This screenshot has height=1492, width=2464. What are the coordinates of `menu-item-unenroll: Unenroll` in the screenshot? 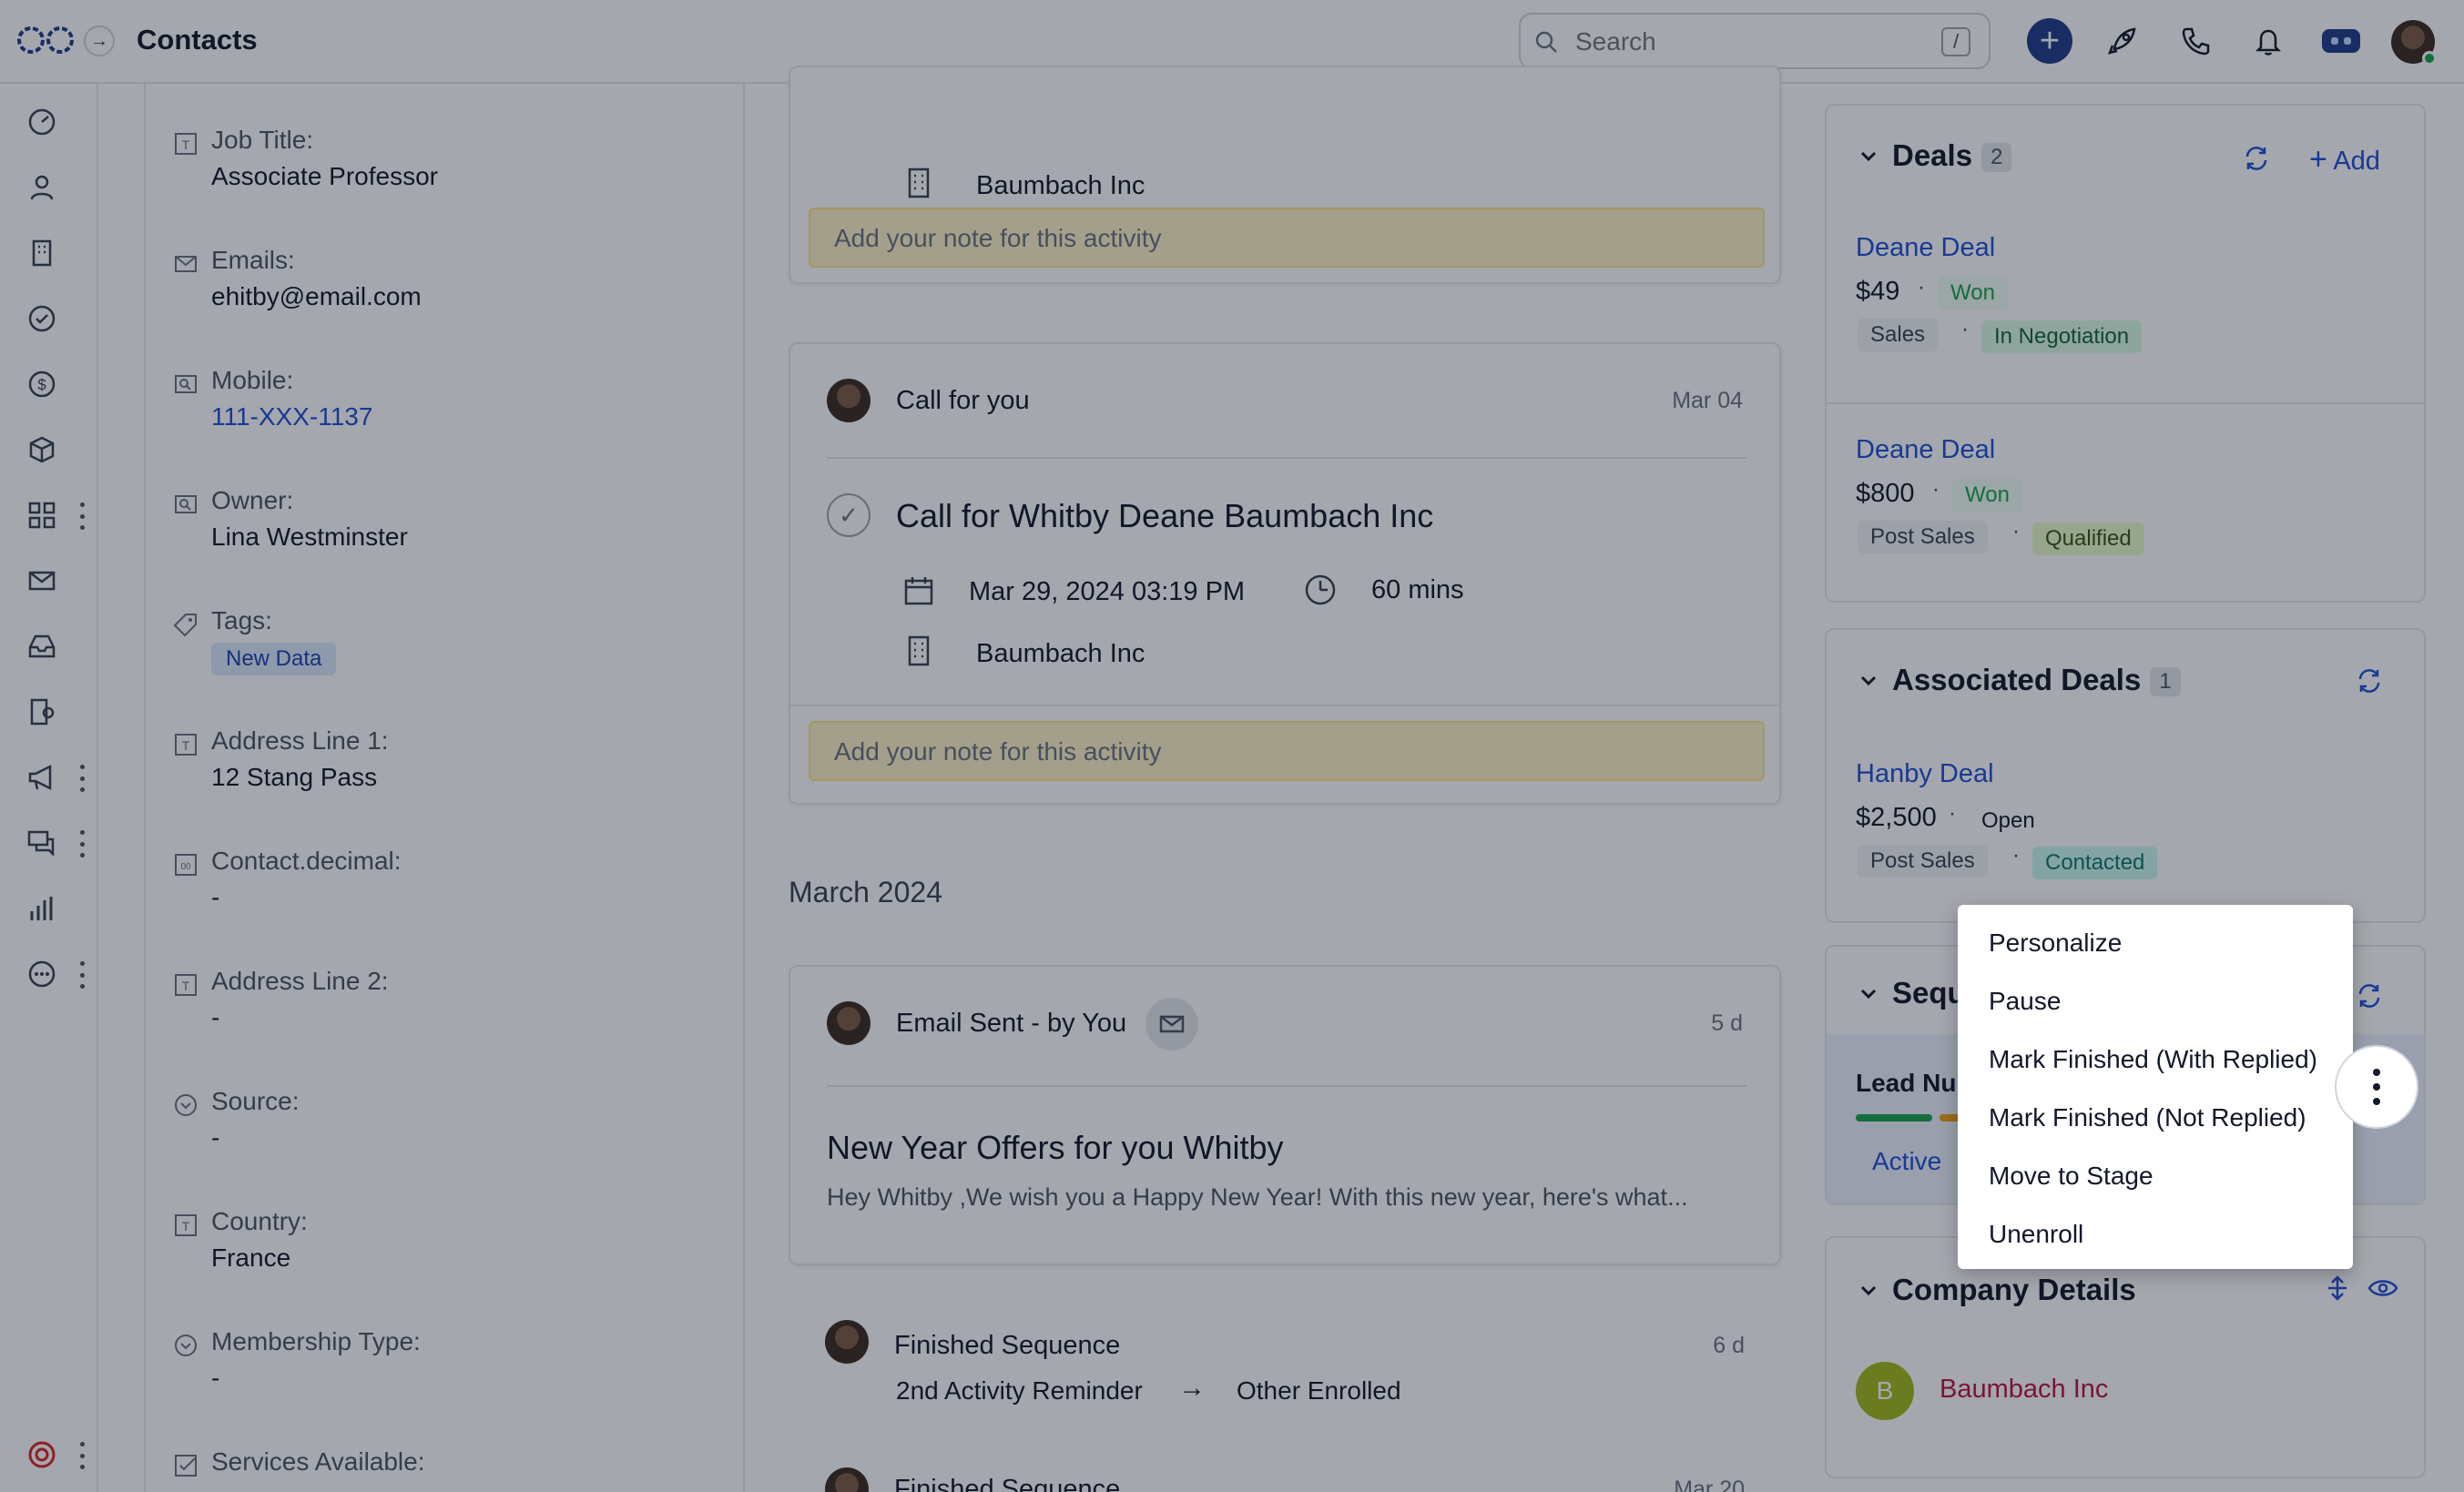 It's located at (2036, 1234).